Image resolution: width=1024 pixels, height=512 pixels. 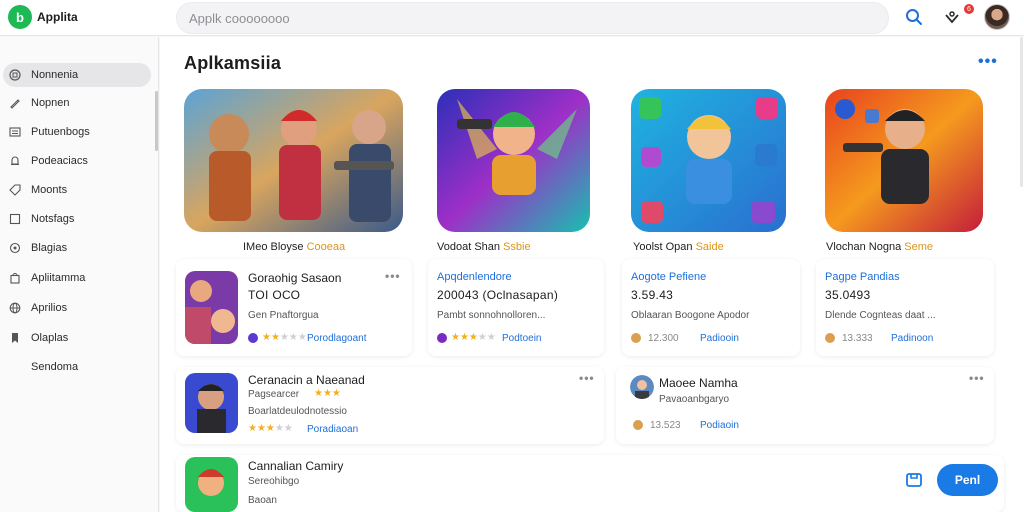 I want to click on search-icon, so click(x=914, y=17).